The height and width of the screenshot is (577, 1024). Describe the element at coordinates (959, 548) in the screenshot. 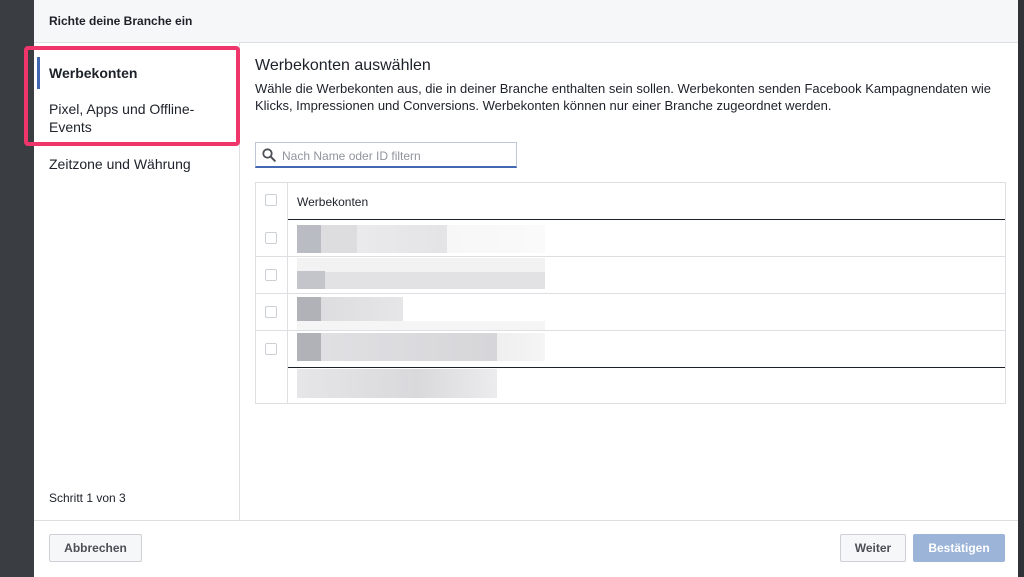

I see `confirm-button: Bestätigen` at that location.